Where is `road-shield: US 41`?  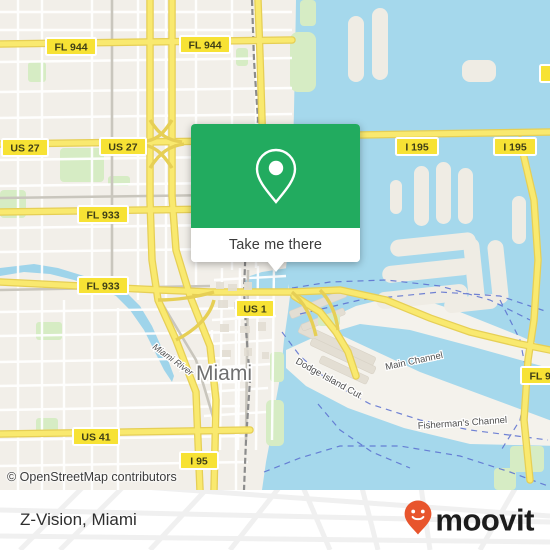
road-shield: US 41 is located at coordinates (96, 436).